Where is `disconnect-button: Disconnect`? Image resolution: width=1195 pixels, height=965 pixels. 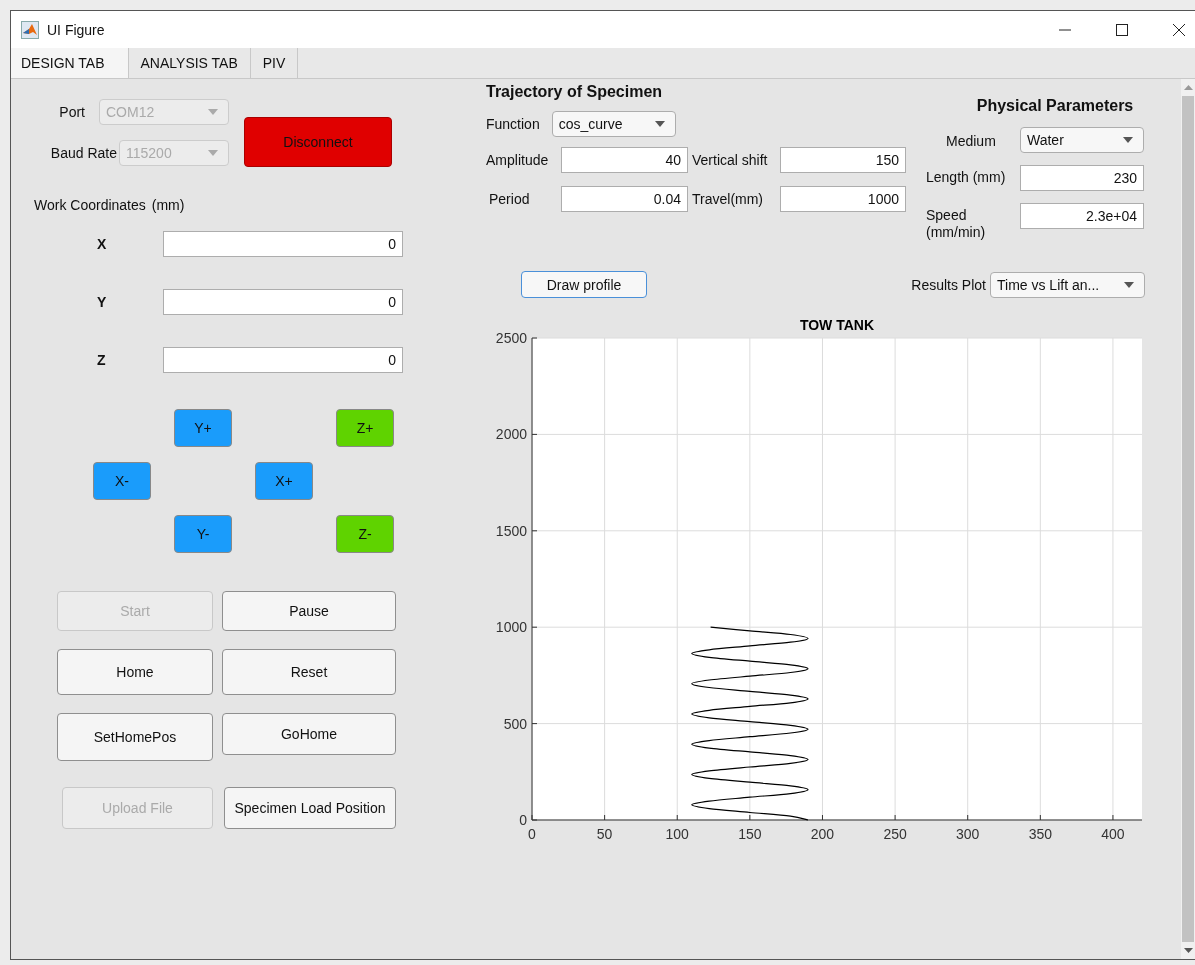 disconnect-button: Disconnect is located at coordinates (318, 142).